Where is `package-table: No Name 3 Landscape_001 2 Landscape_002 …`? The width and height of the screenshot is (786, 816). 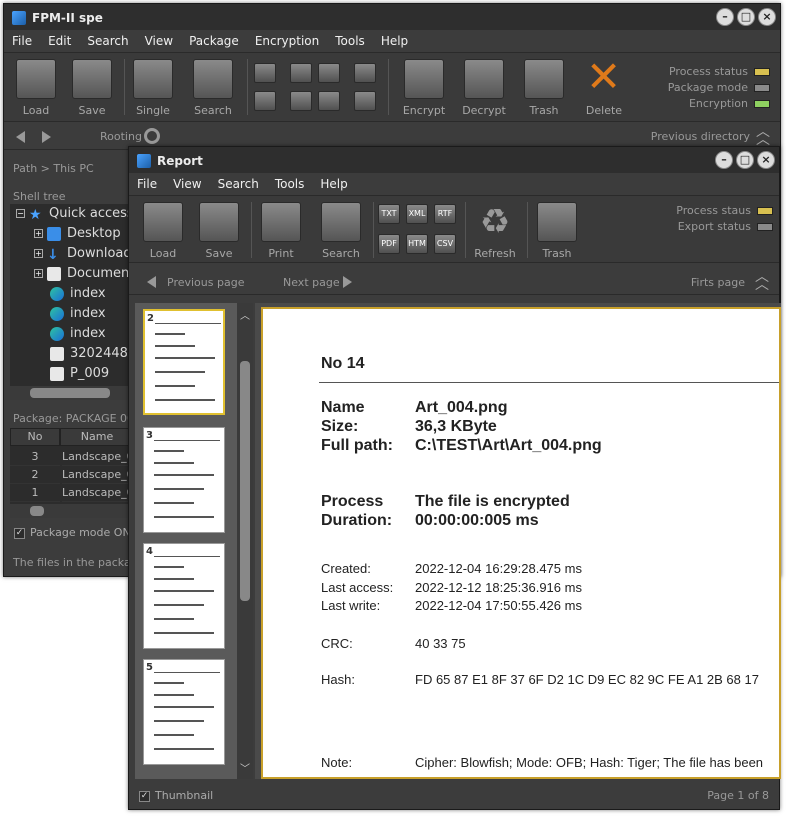
package-table: No Name 3 Landscape_001 2 Landscape_002 … is located at coordinates (72, 473).